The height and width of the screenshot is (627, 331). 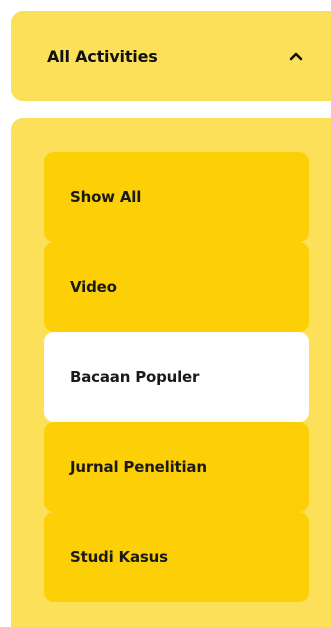 I want to click on menu-item-bacaan-populer: Bacaan Populer, so click(x=176, y=377).